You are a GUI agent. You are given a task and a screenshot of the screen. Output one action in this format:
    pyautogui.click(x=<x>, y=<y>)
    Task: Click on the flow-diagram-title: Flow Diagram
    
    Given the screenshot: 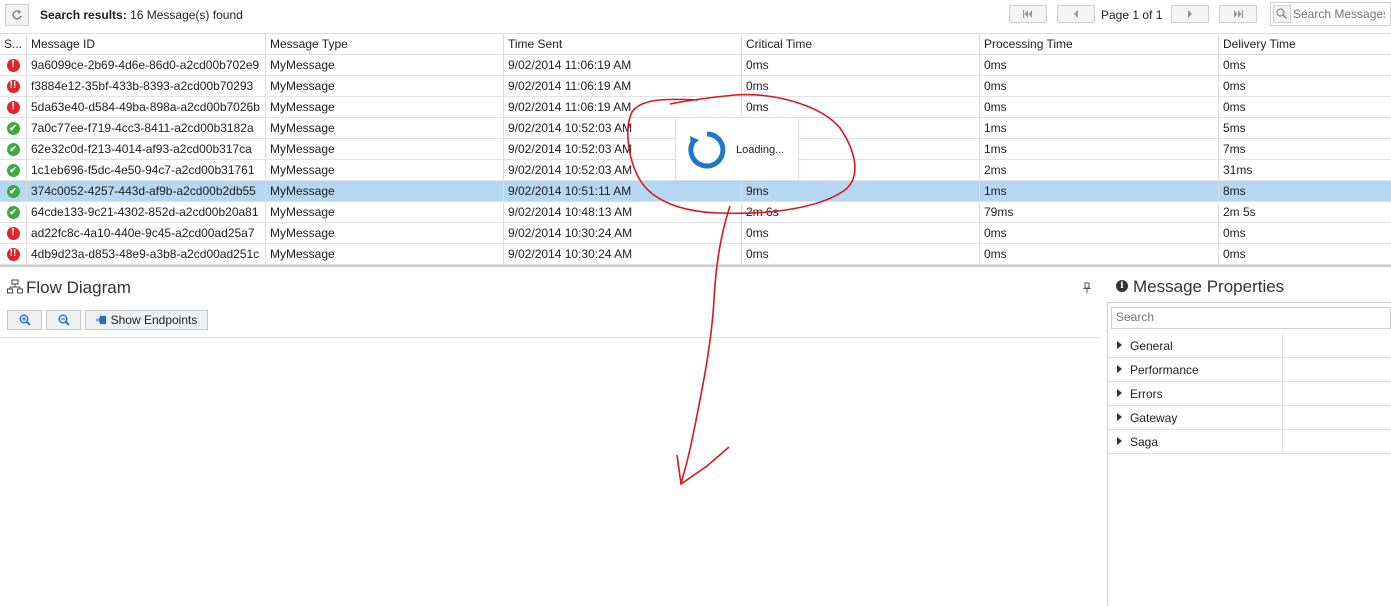 What is the action you would take?
    pyautogui.click(x=78, y=287)
    